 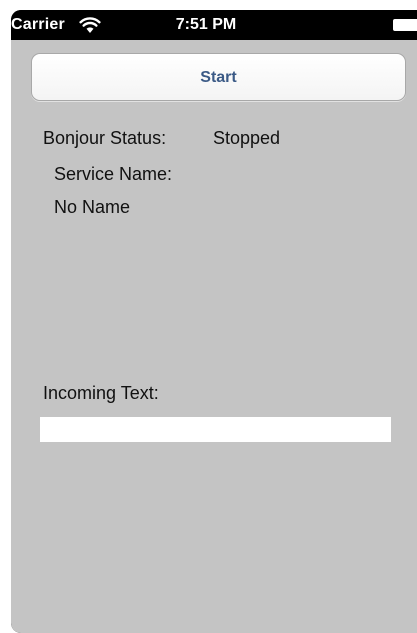 I want to click on incoming-text-field, so click(x=215, y=429).